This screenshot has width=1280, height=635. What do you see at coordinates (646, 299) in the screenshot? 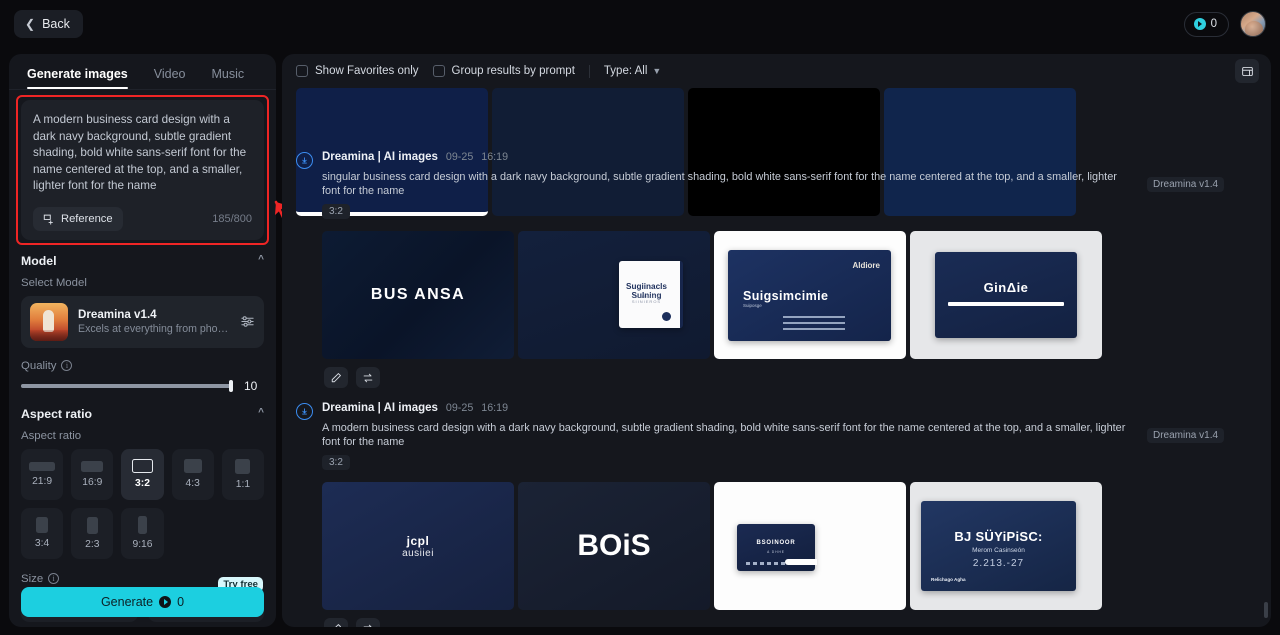
I see `image-sub-text: CAHUNLIE SIINIEROS` at bounding box center [646, 299].